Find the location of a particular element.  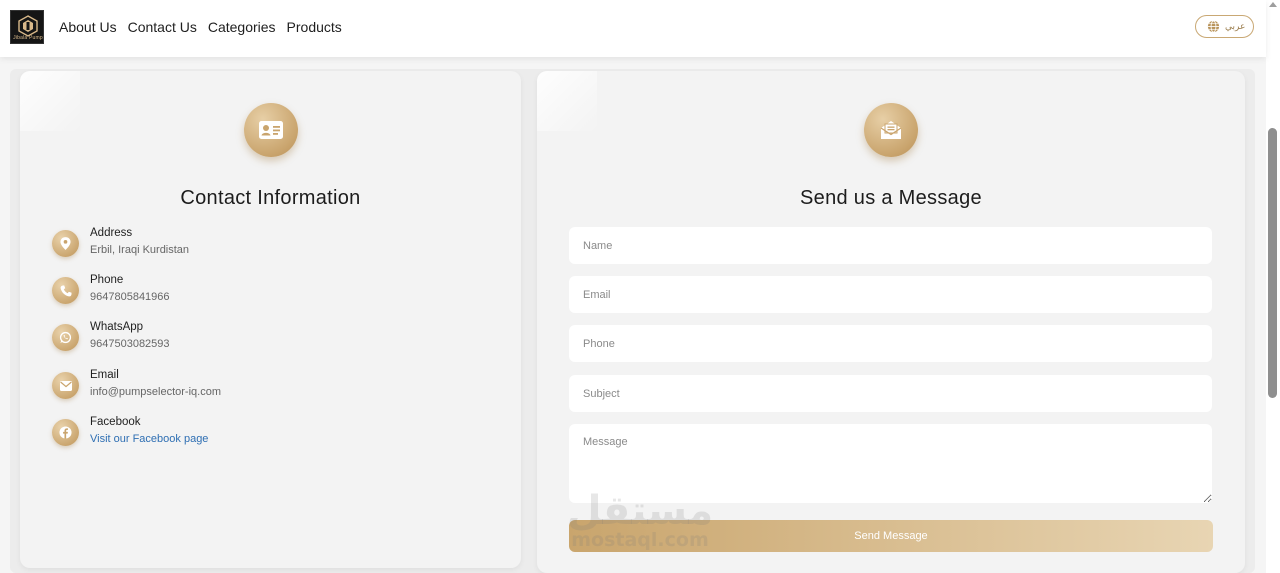

email-value: info@pumpselector-iq.com is located at coordinates (155, 392).